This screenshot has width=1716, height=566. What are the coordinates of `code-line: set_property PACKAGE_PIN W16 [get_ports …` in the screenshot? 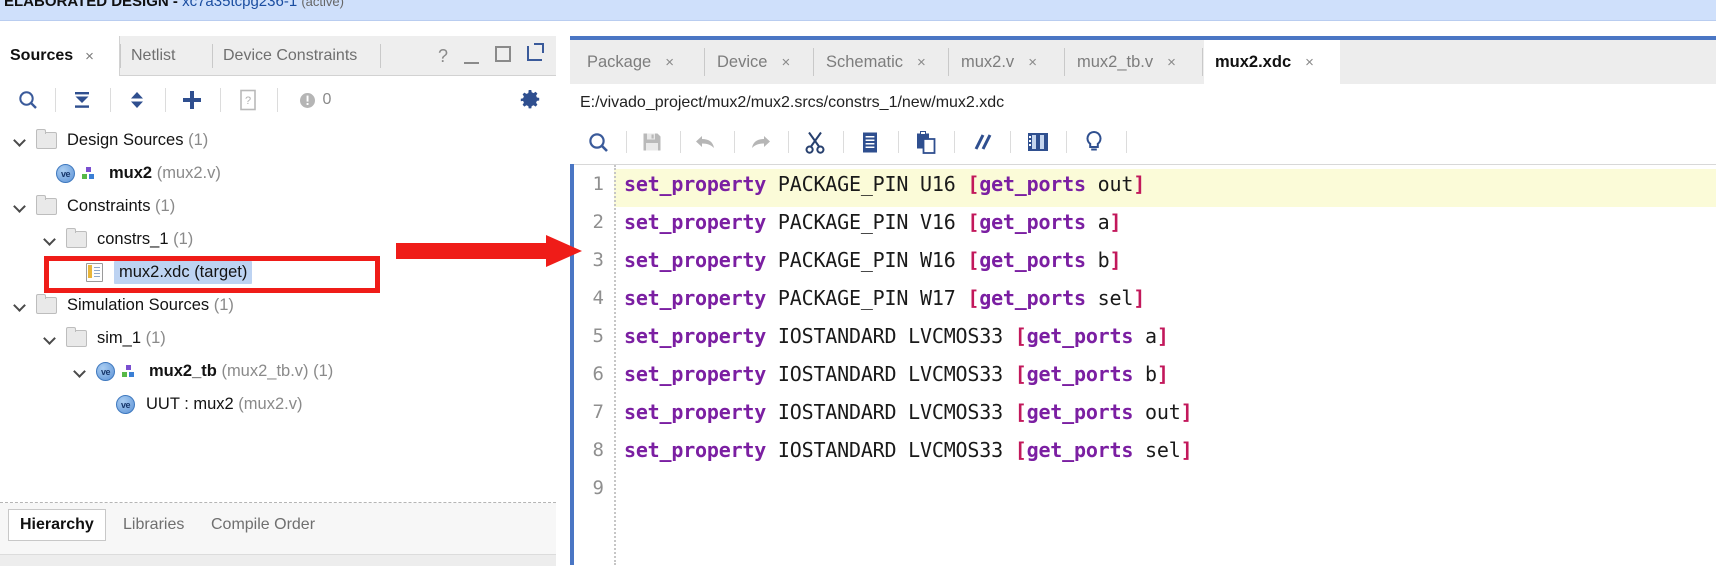 It's located at (873, 260).